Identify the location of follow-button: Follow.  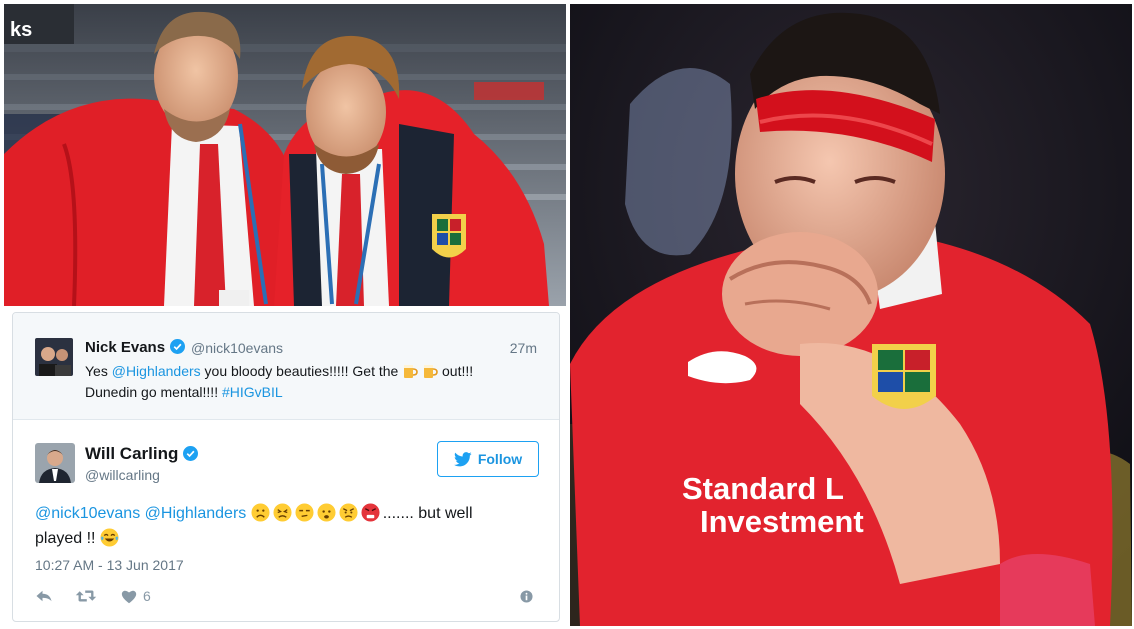
(488, 459).